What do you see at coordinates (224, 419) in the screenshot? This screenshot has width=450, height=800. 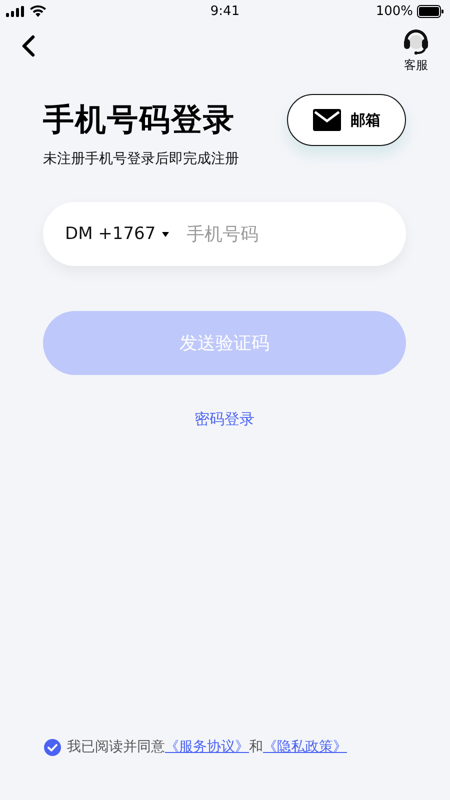 I see `password-login-link: 密码登录` at bounding box center [224, 419].